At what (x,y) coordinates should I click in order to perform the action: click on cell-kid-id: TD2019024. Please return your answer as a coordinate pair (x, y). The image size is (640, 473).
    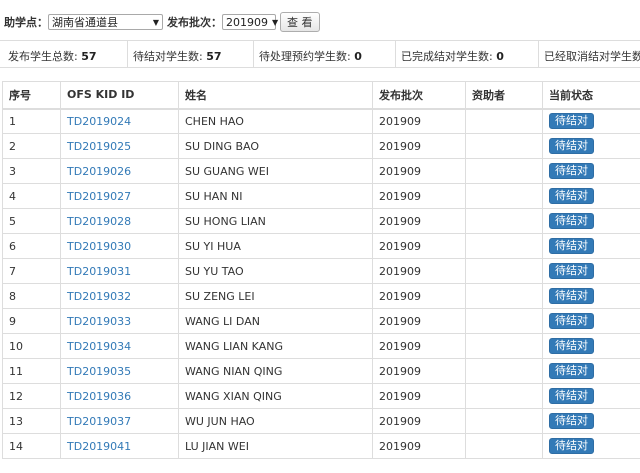
    Looking at the image, I should click on (119, 121).